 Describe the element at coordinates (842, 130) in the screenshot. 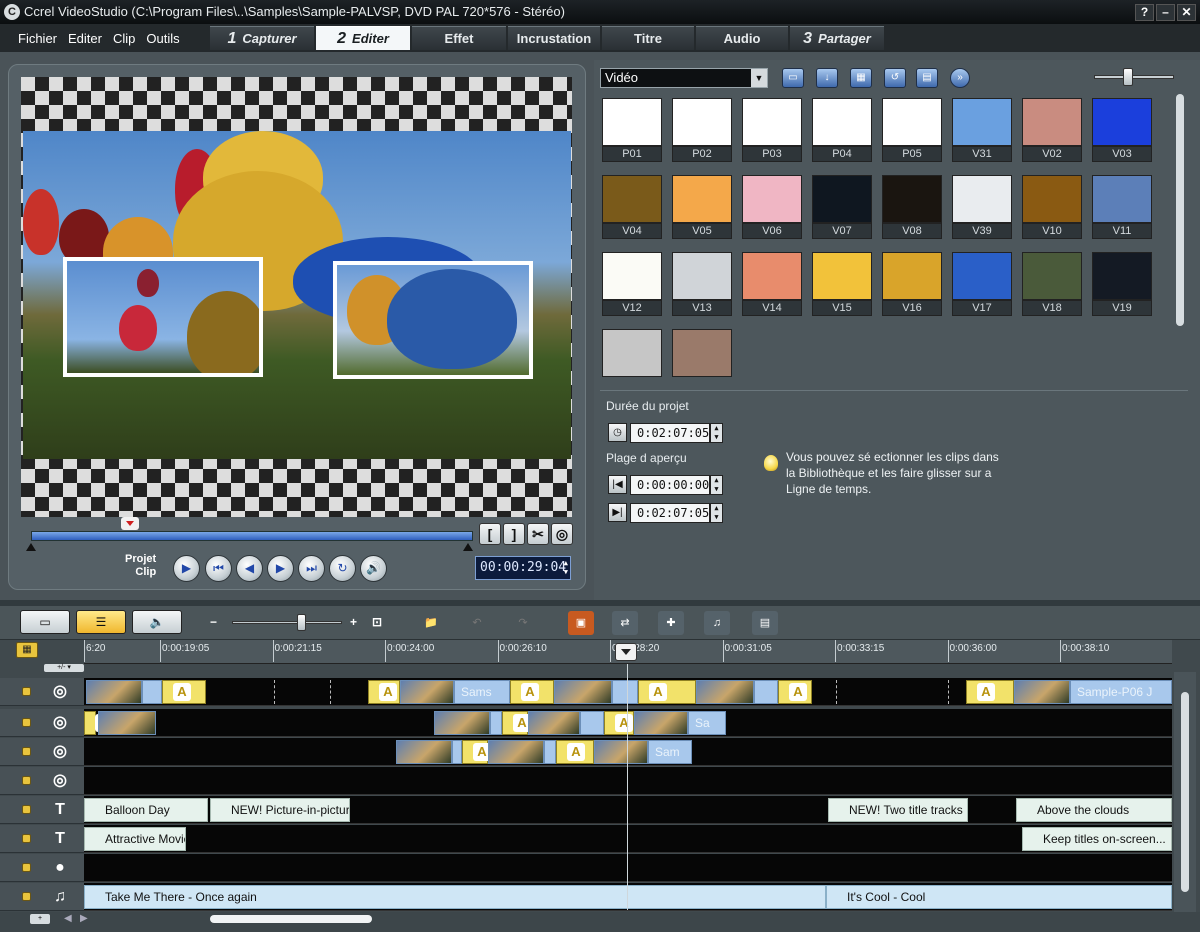

I see `library-thumbnail: P04` at that location.